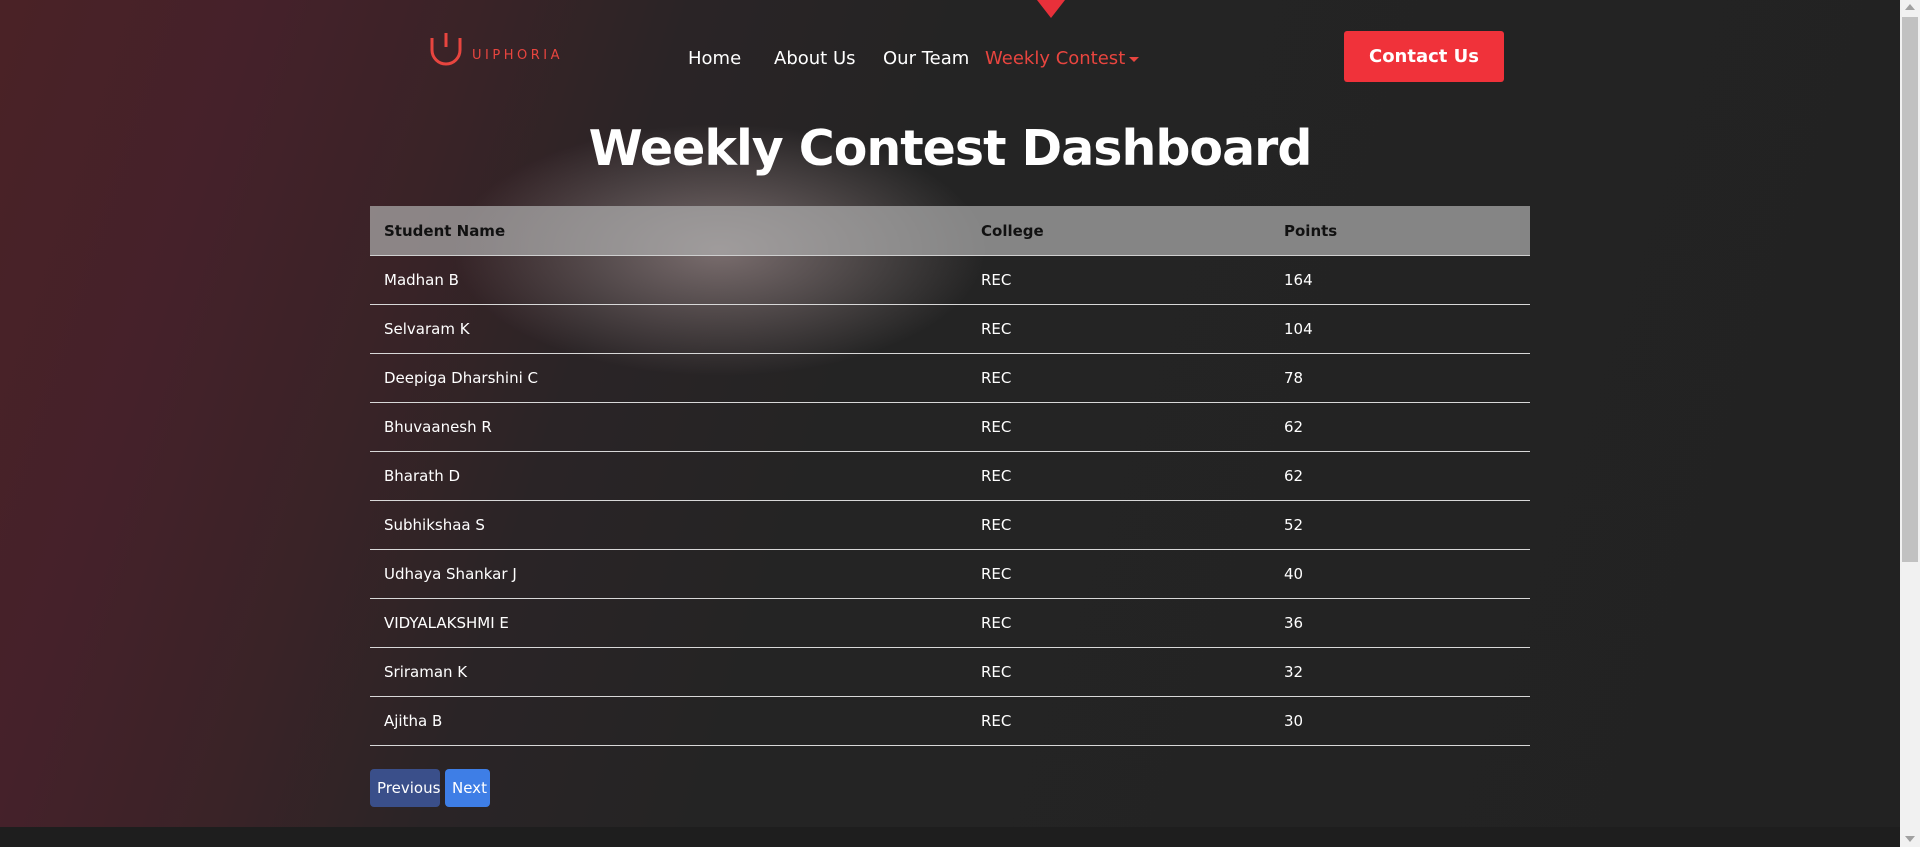 This screenshot has width=1920, height=847. I want to click on table-row: Udhaya Shankar J REC 40, so click(950, 574).